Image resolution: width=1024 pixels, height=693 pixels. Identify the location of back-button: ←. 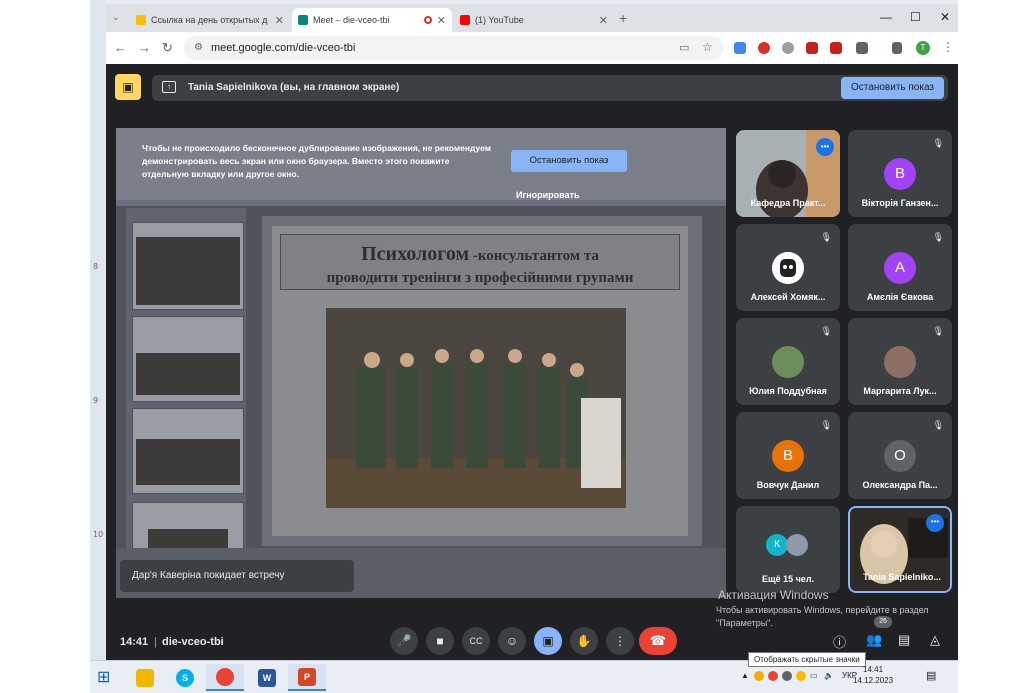
(120, 47).